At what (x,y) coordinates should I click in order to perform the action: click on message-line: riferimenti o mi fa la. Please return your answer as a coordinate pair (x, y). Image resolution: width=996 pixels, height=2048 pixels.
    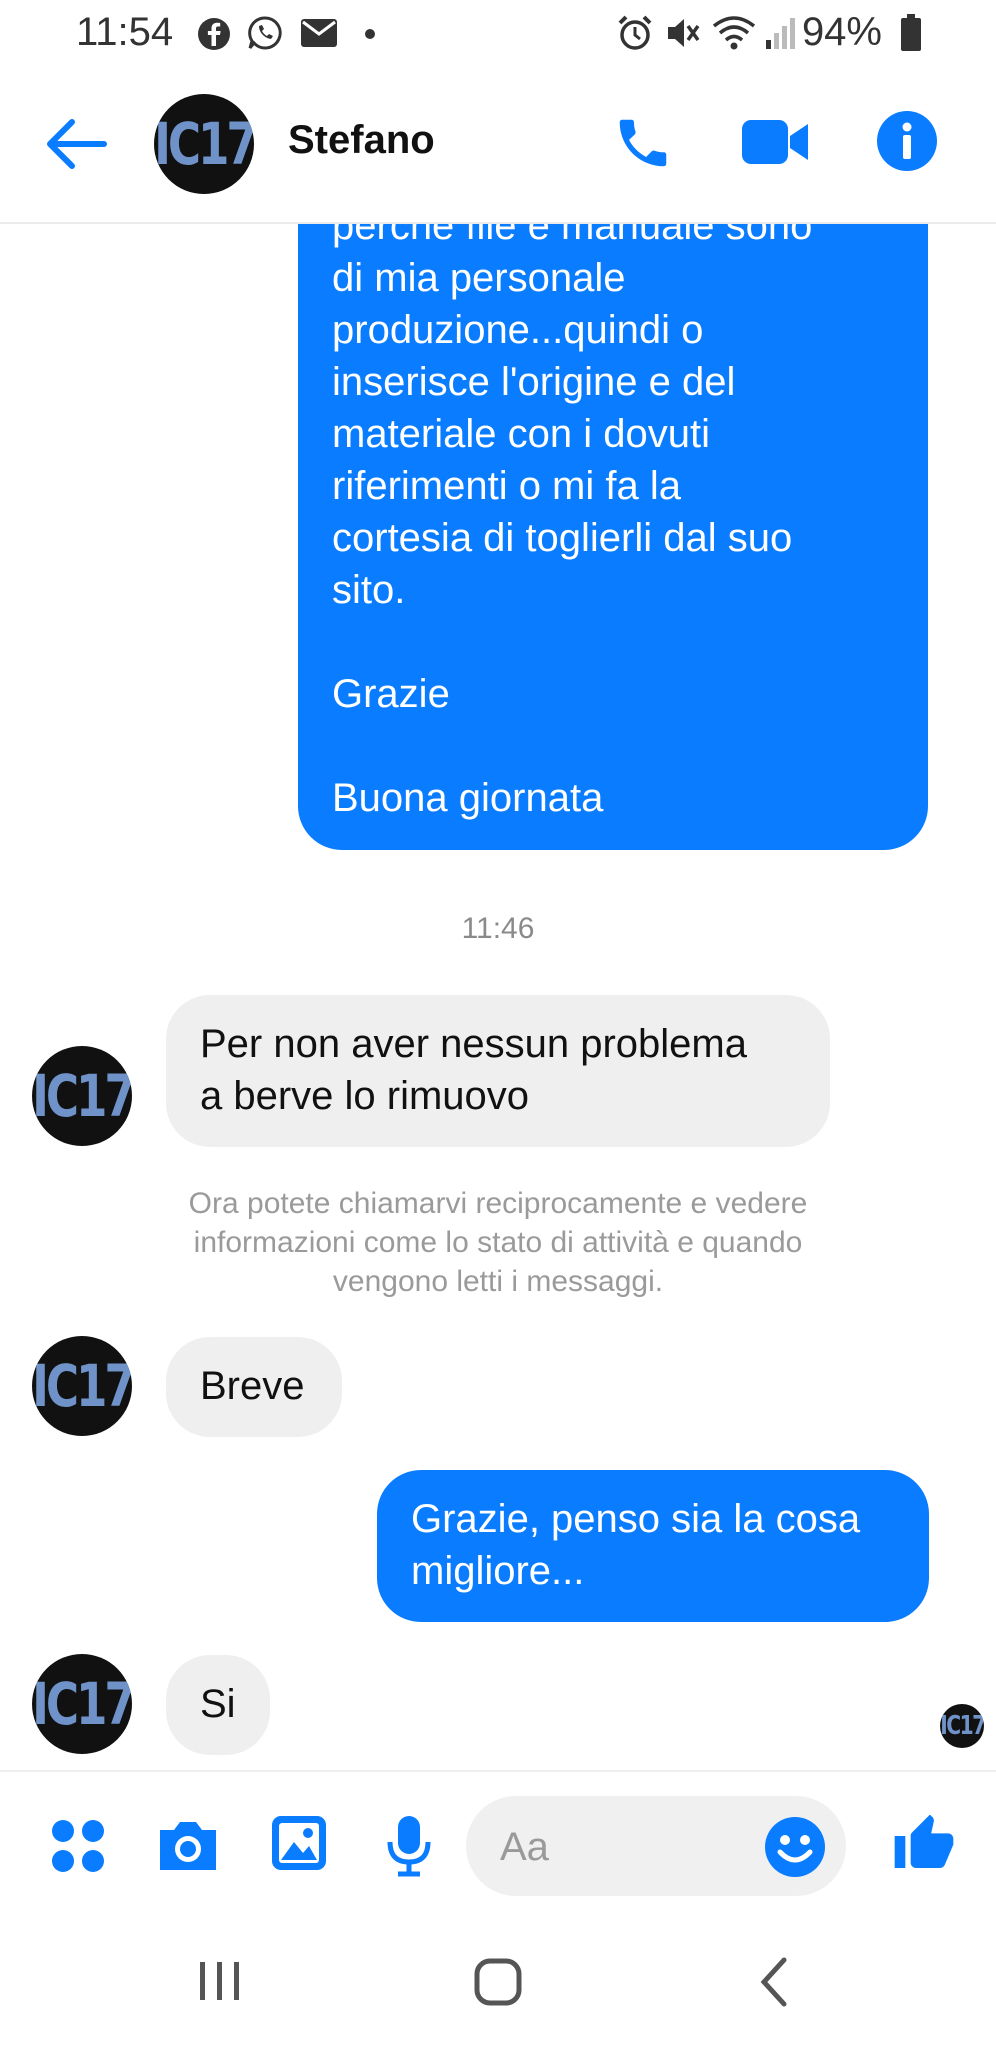
    Looking at the image, I should click on (506, 486).